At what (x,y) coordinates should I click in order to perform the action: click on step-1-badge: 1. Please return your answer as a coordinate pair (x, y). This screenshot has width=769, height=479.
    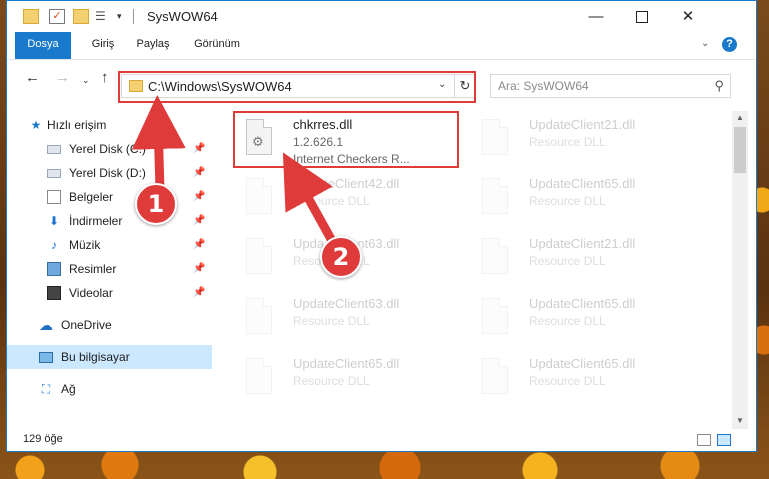
    Looking at the image, I should click on (156, 204).